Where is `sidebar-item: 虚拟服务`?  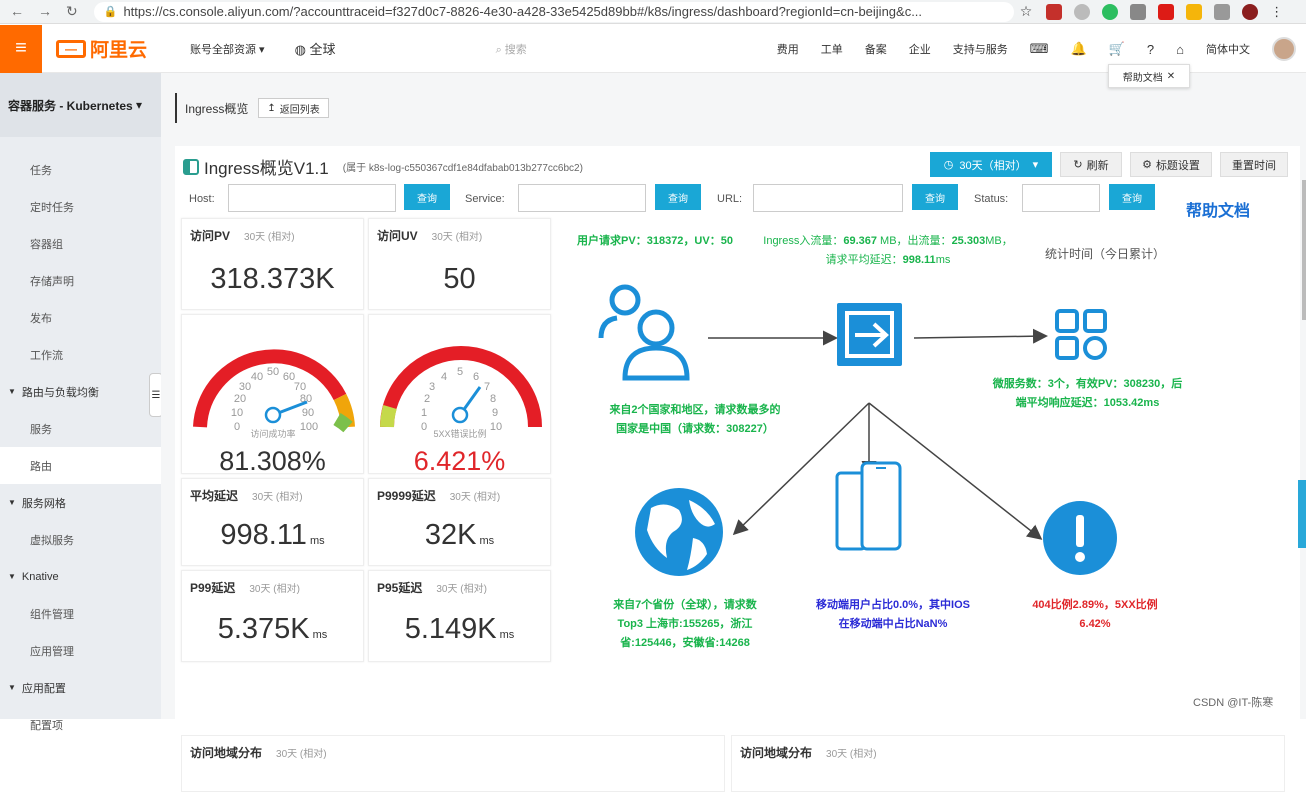
sidebar-item: 虚拟服务 is located at coordinates (80, 539).